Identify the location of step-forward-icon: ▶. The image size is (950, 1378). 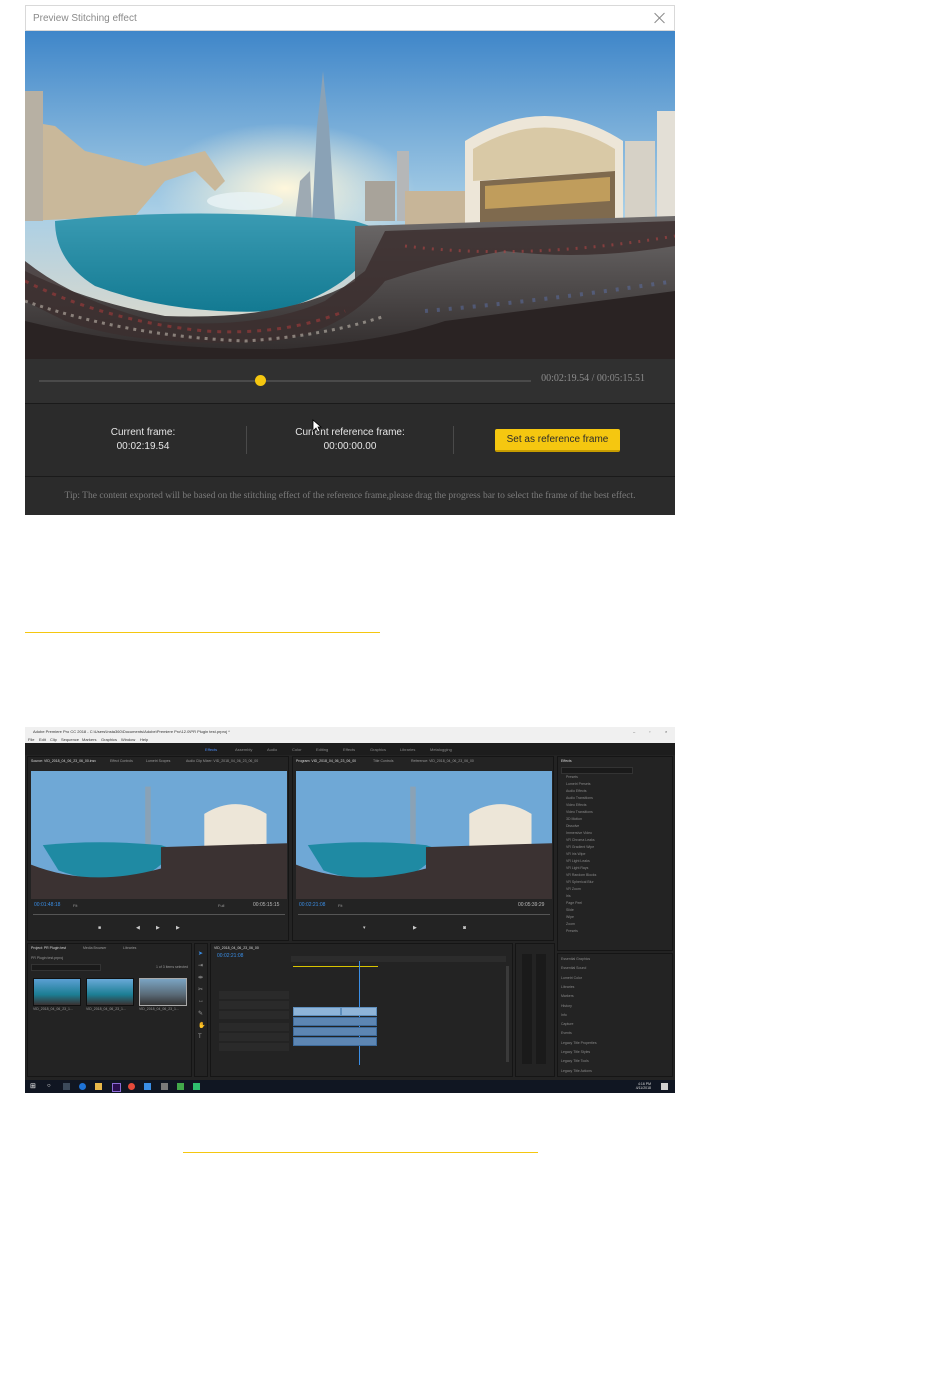
(178, 928).